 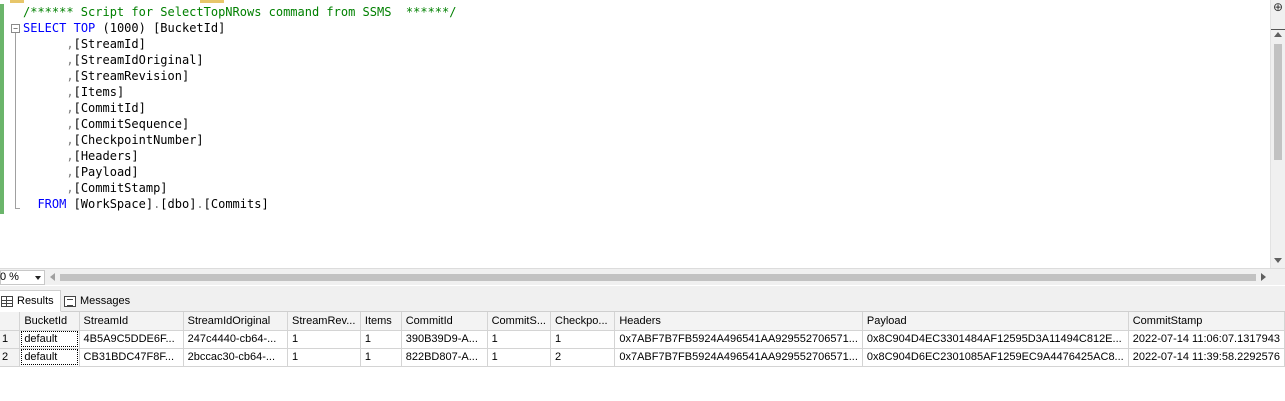 What do you see at coordinates (22, 277) in the screenshot?
I see `zoom-select: 0 %` at bounding box center [22, 277].